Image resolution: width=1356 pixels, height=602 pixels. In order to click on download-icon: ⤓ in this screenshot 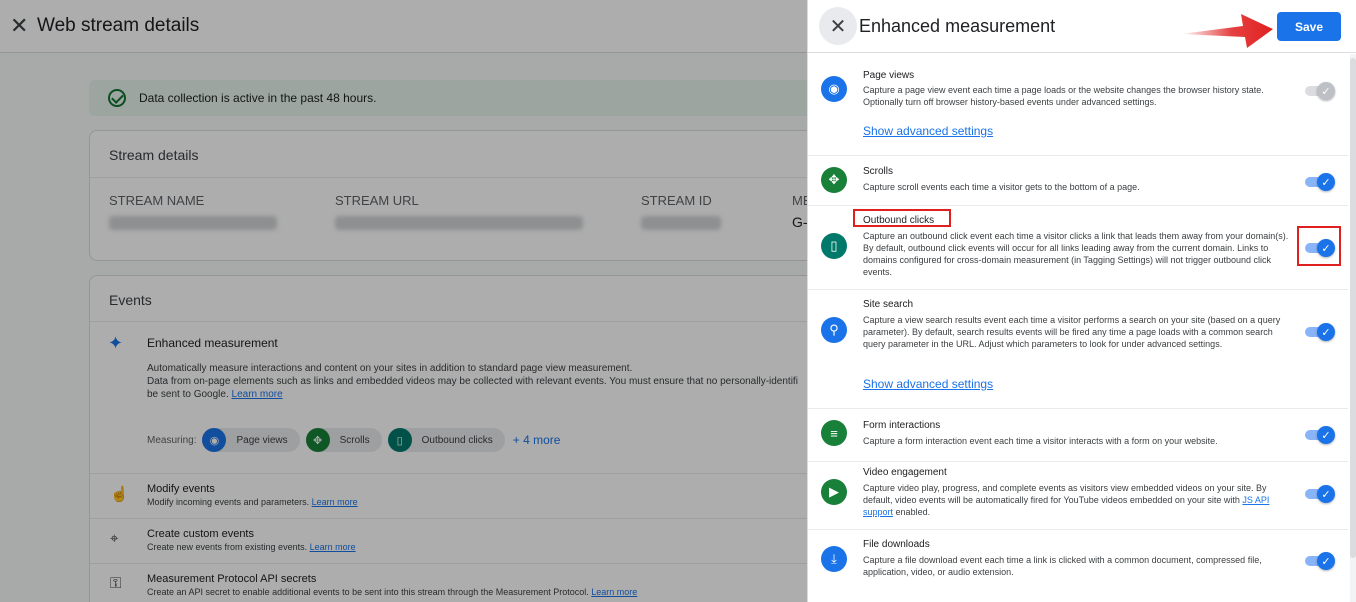, I will do `click(834, 559)`.